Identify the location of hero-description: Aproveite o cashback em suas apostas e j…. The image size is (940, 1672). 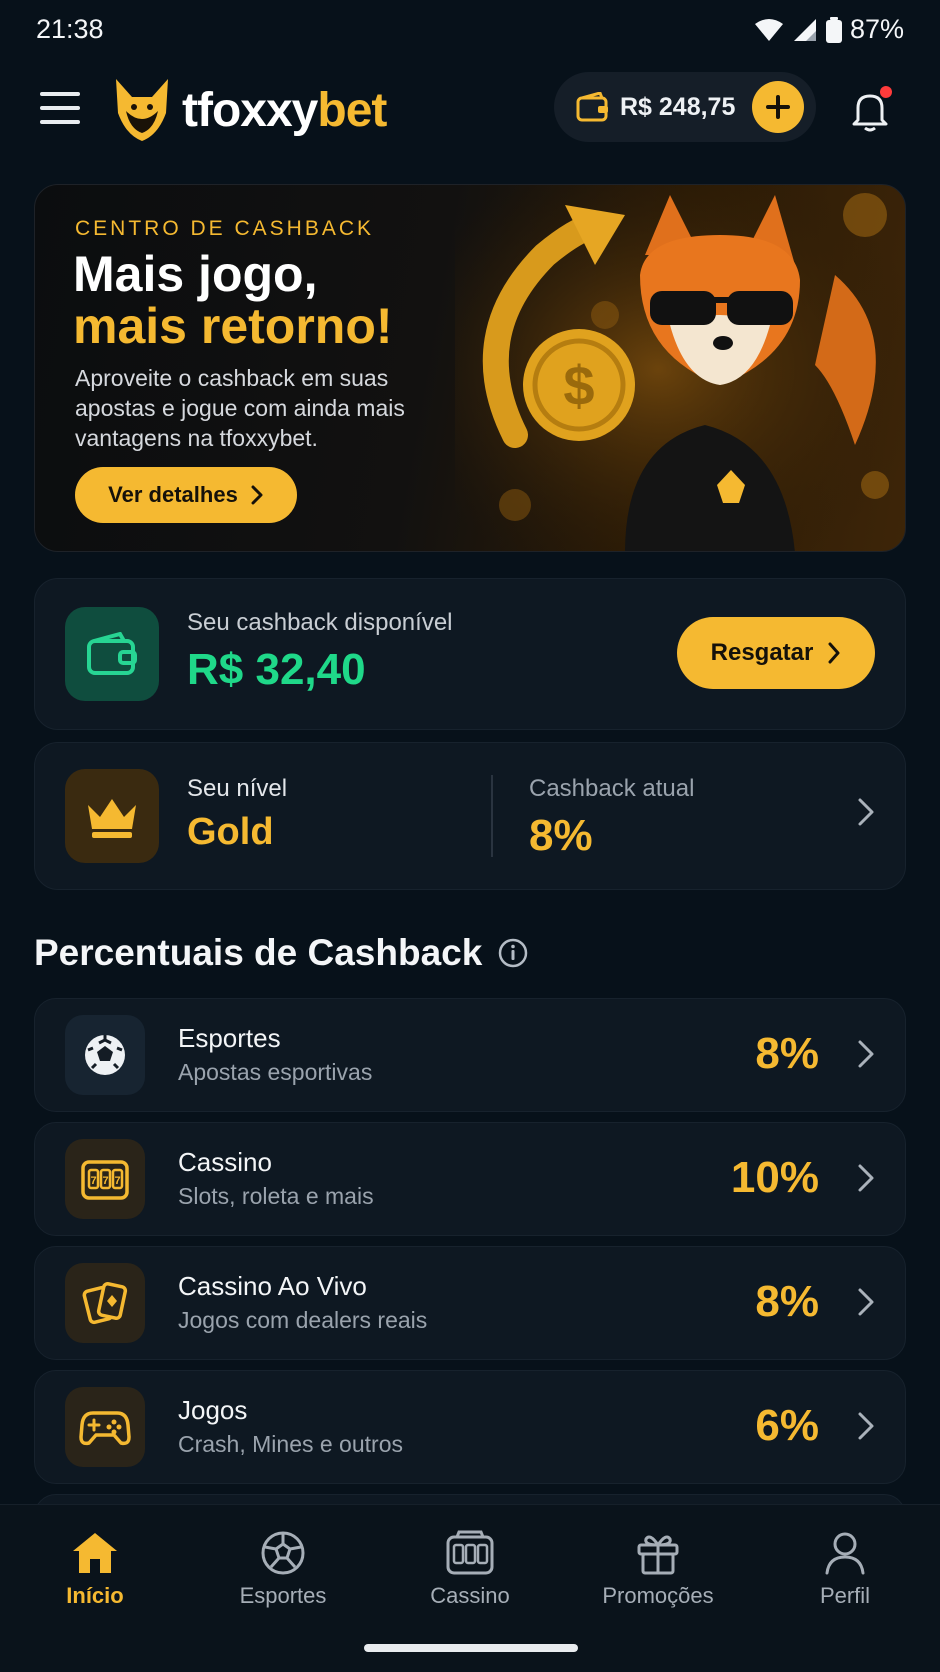
(240, 408).